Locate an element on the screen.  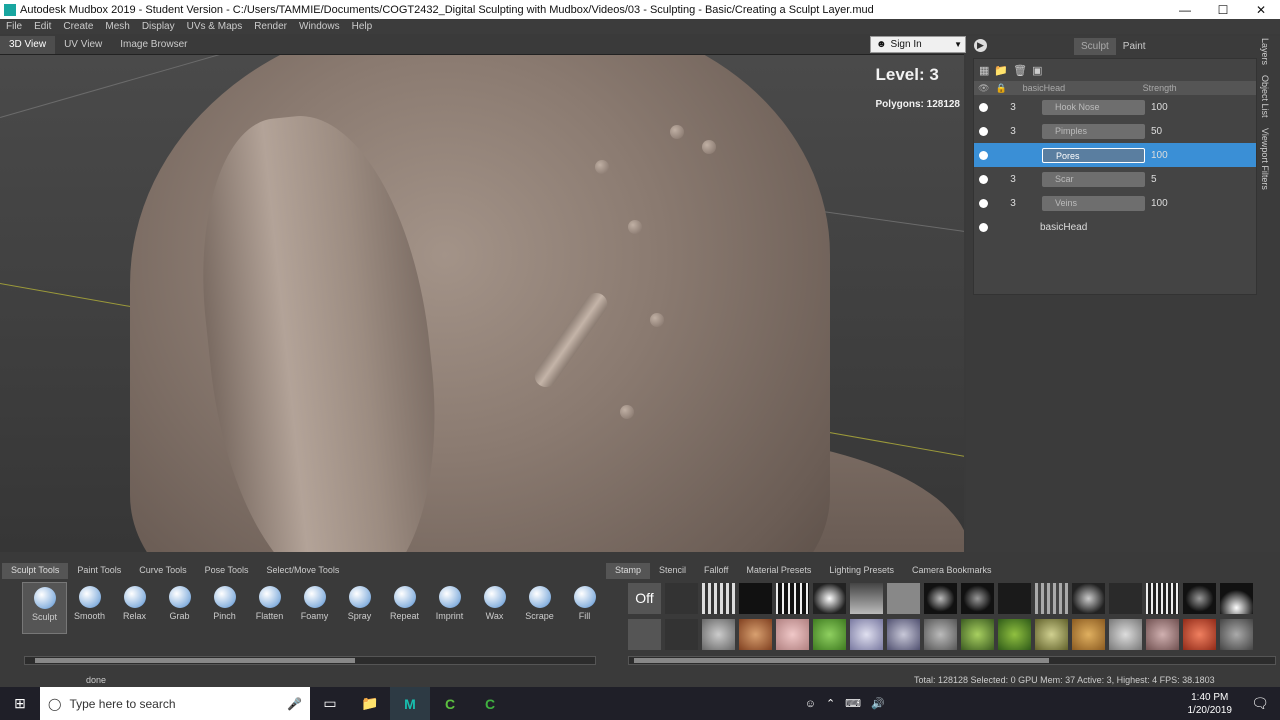
tool-wax: Wax is located at coordinates (494, 608).